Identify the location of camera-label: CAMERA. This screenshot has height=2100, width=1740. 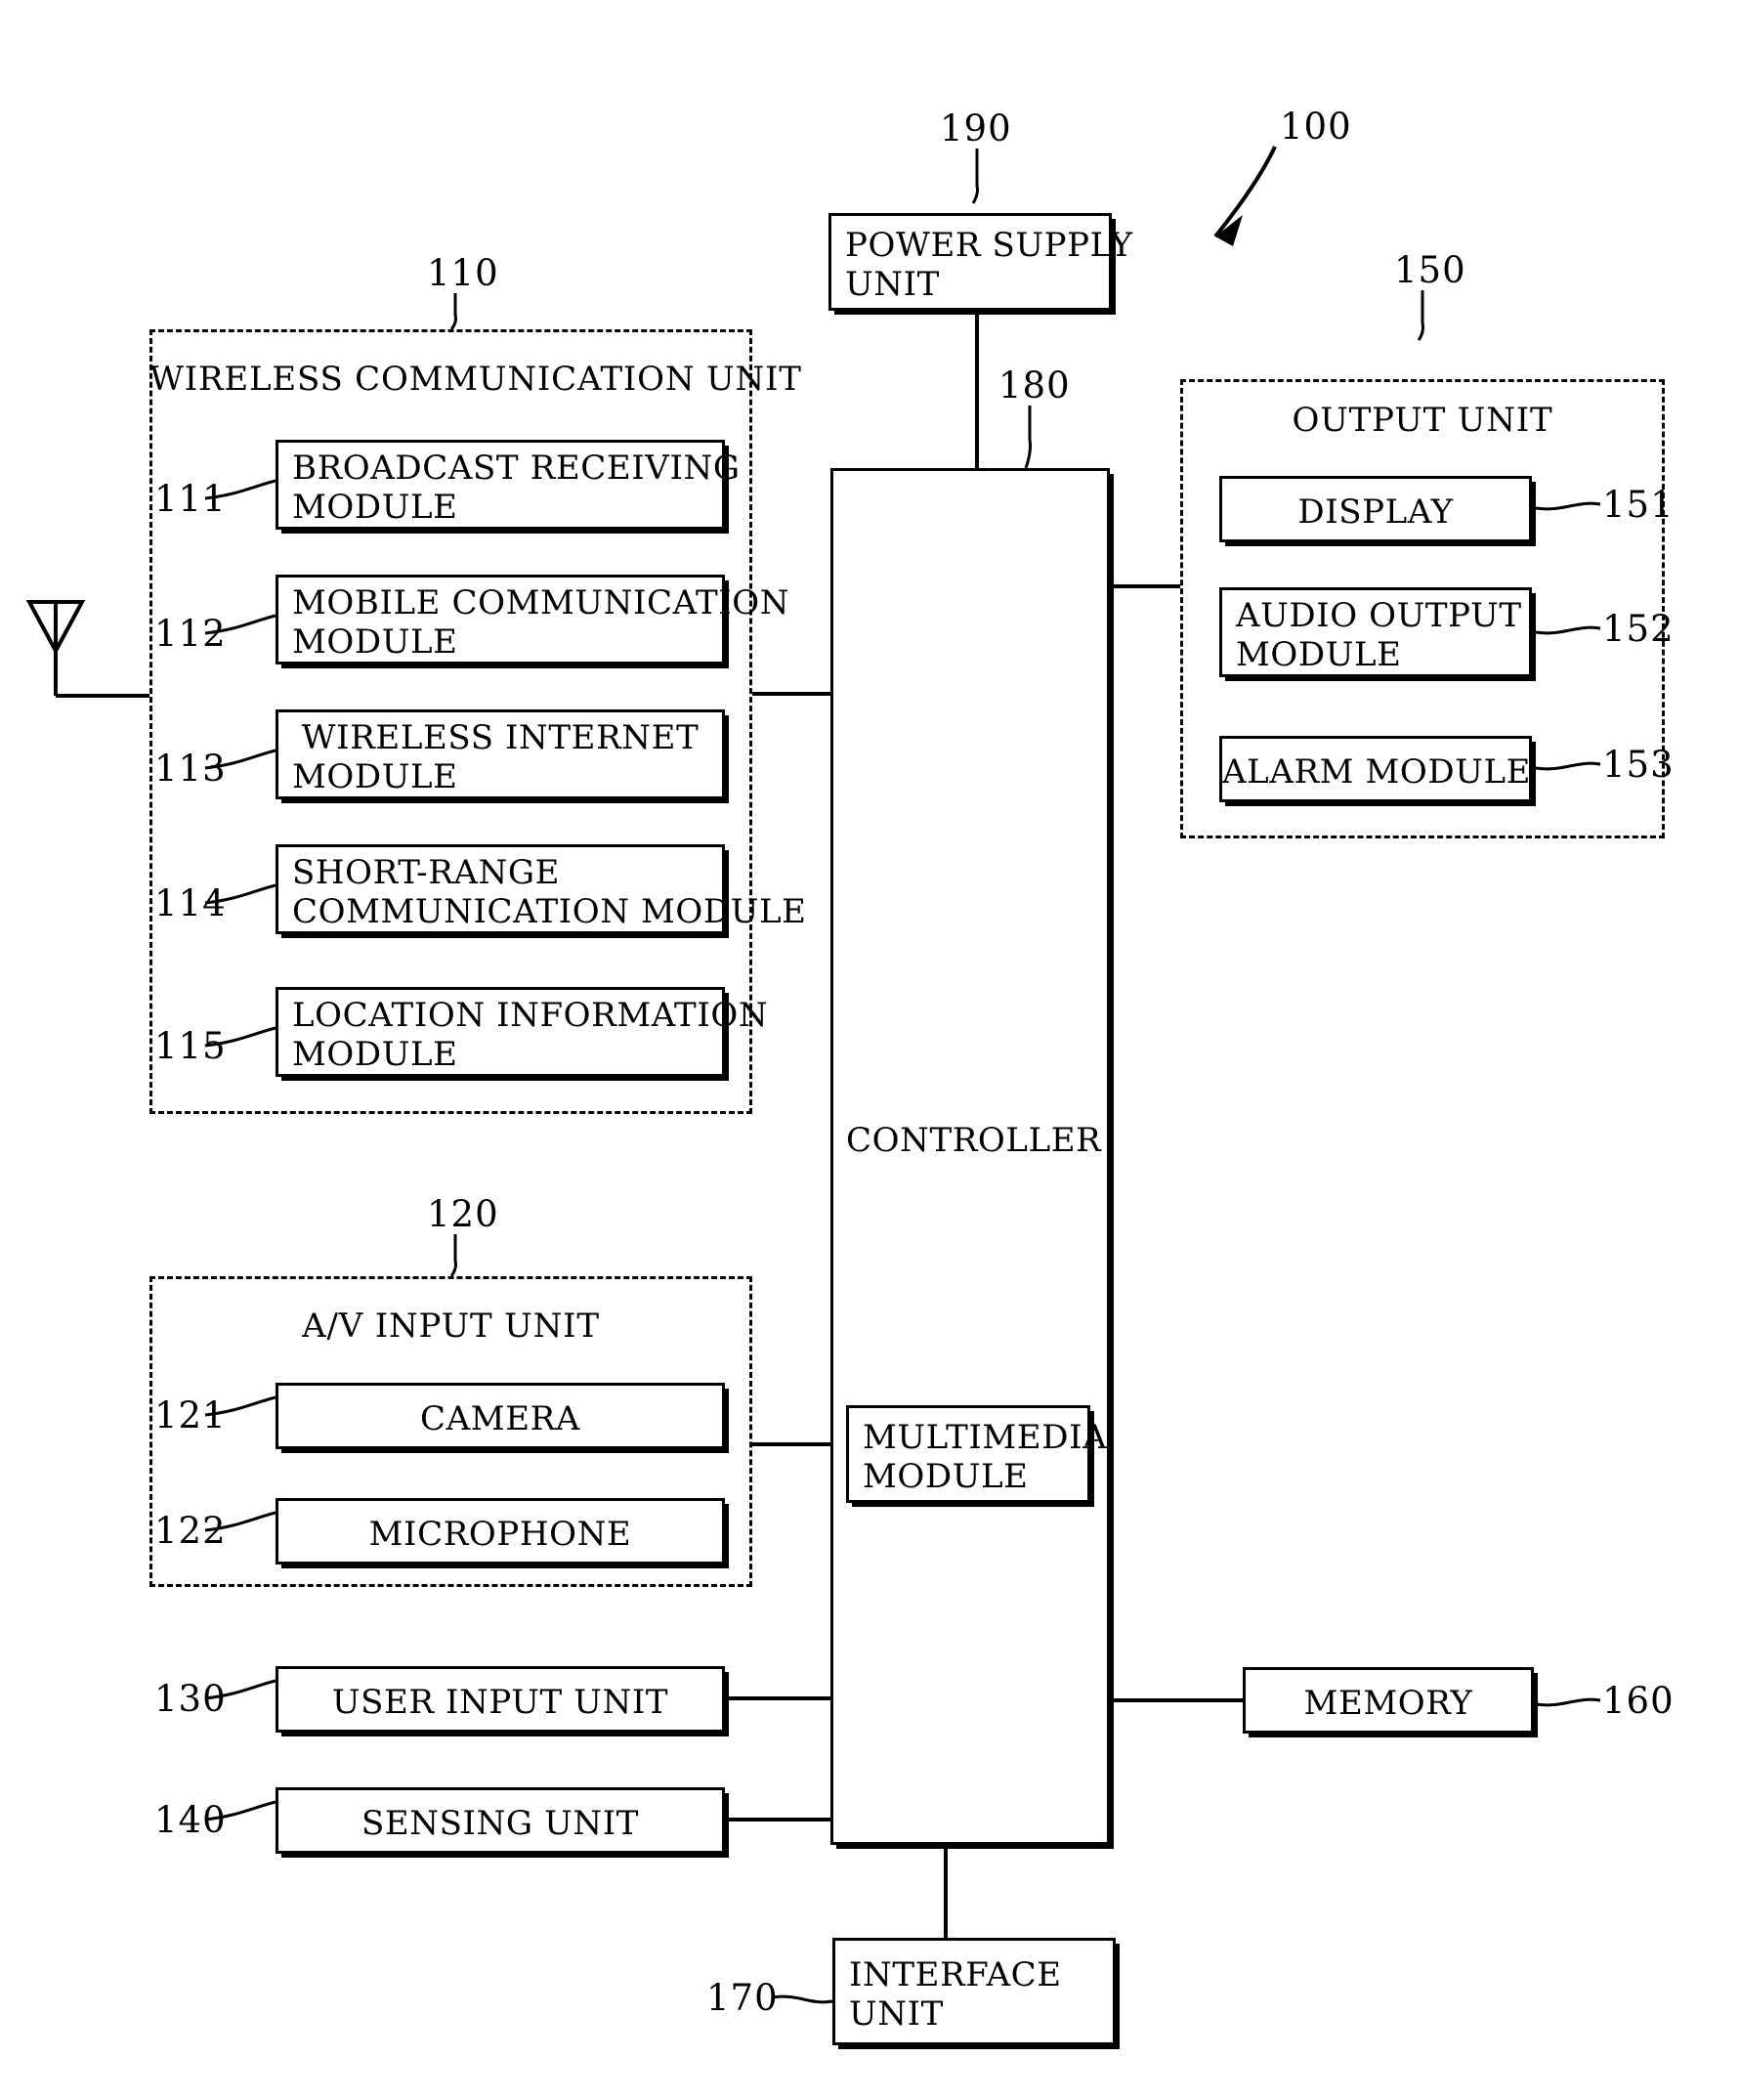
(500, 1418).